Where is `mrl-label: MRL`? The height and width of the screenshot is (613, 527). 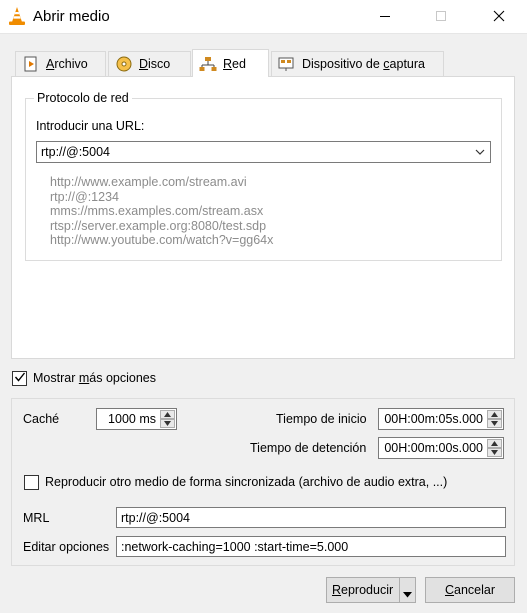 mrl-label: MRL is located at coordinates (36, 518).